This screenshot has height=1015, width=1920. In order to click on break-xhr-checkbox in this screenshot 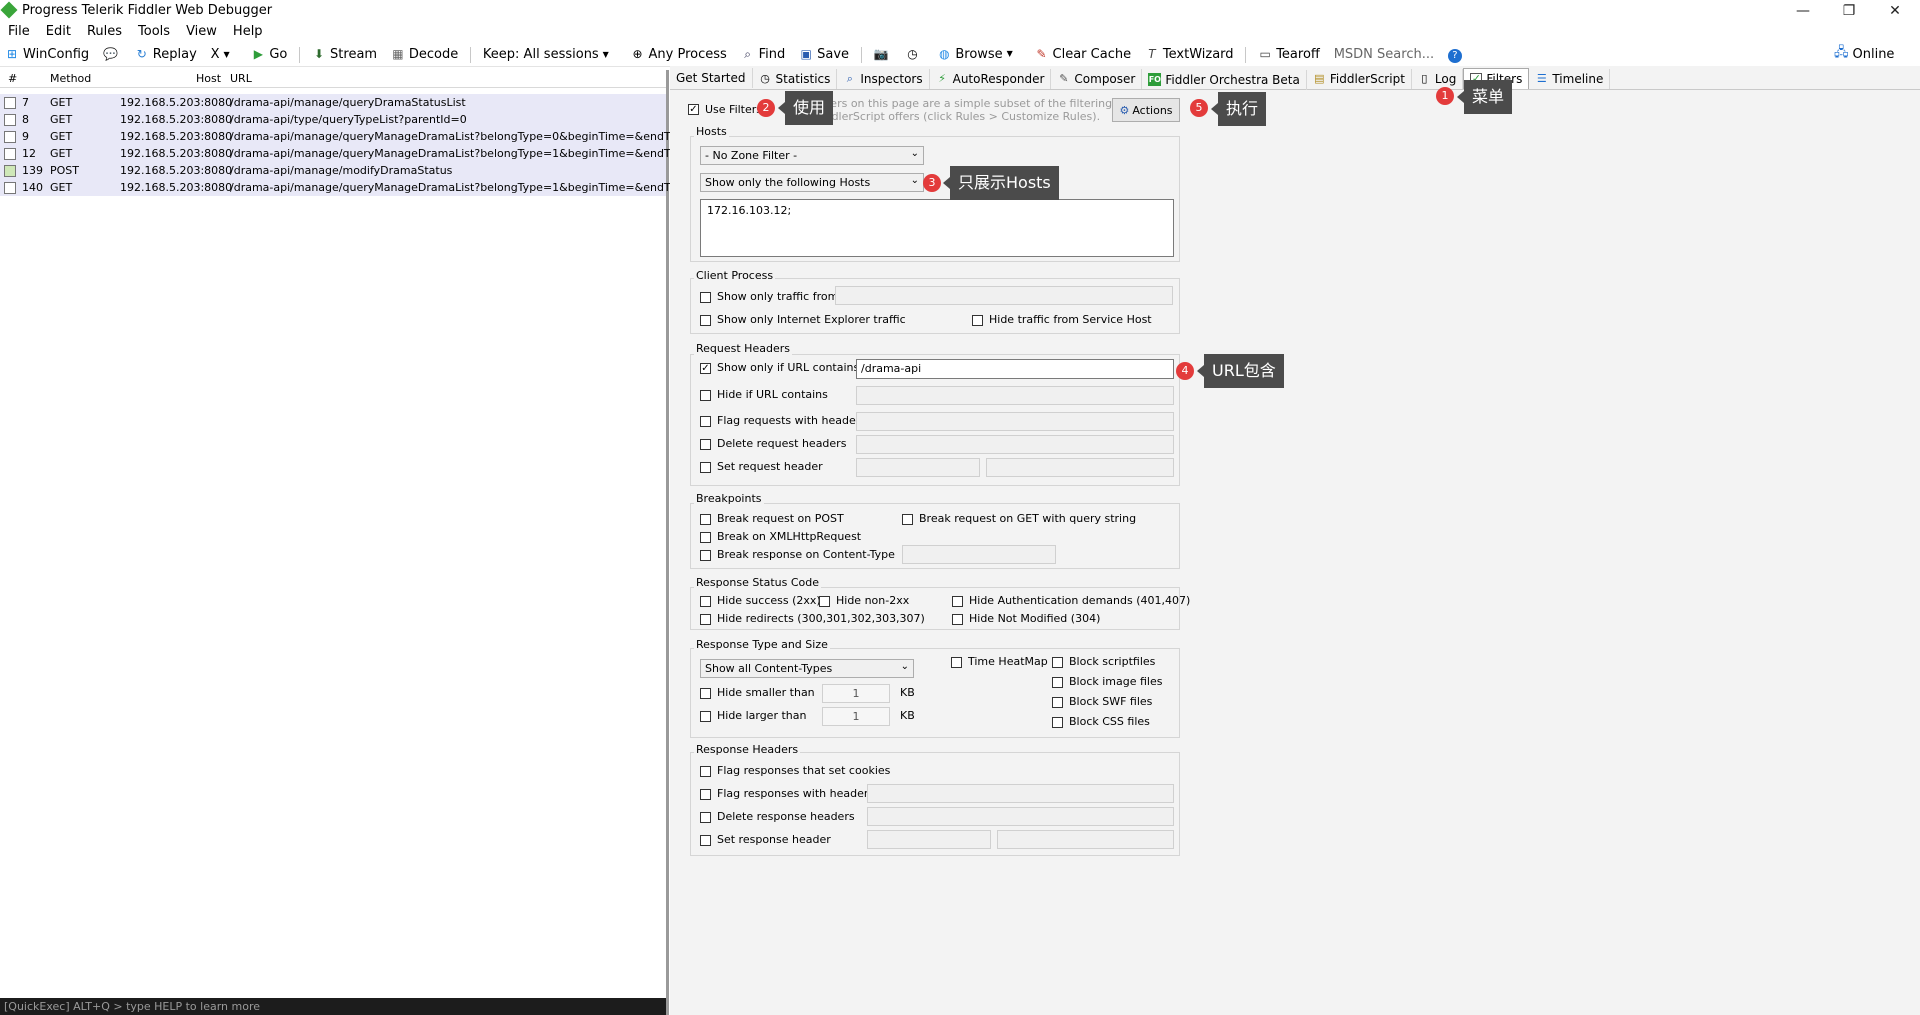, I will do `click(705, 537)`.